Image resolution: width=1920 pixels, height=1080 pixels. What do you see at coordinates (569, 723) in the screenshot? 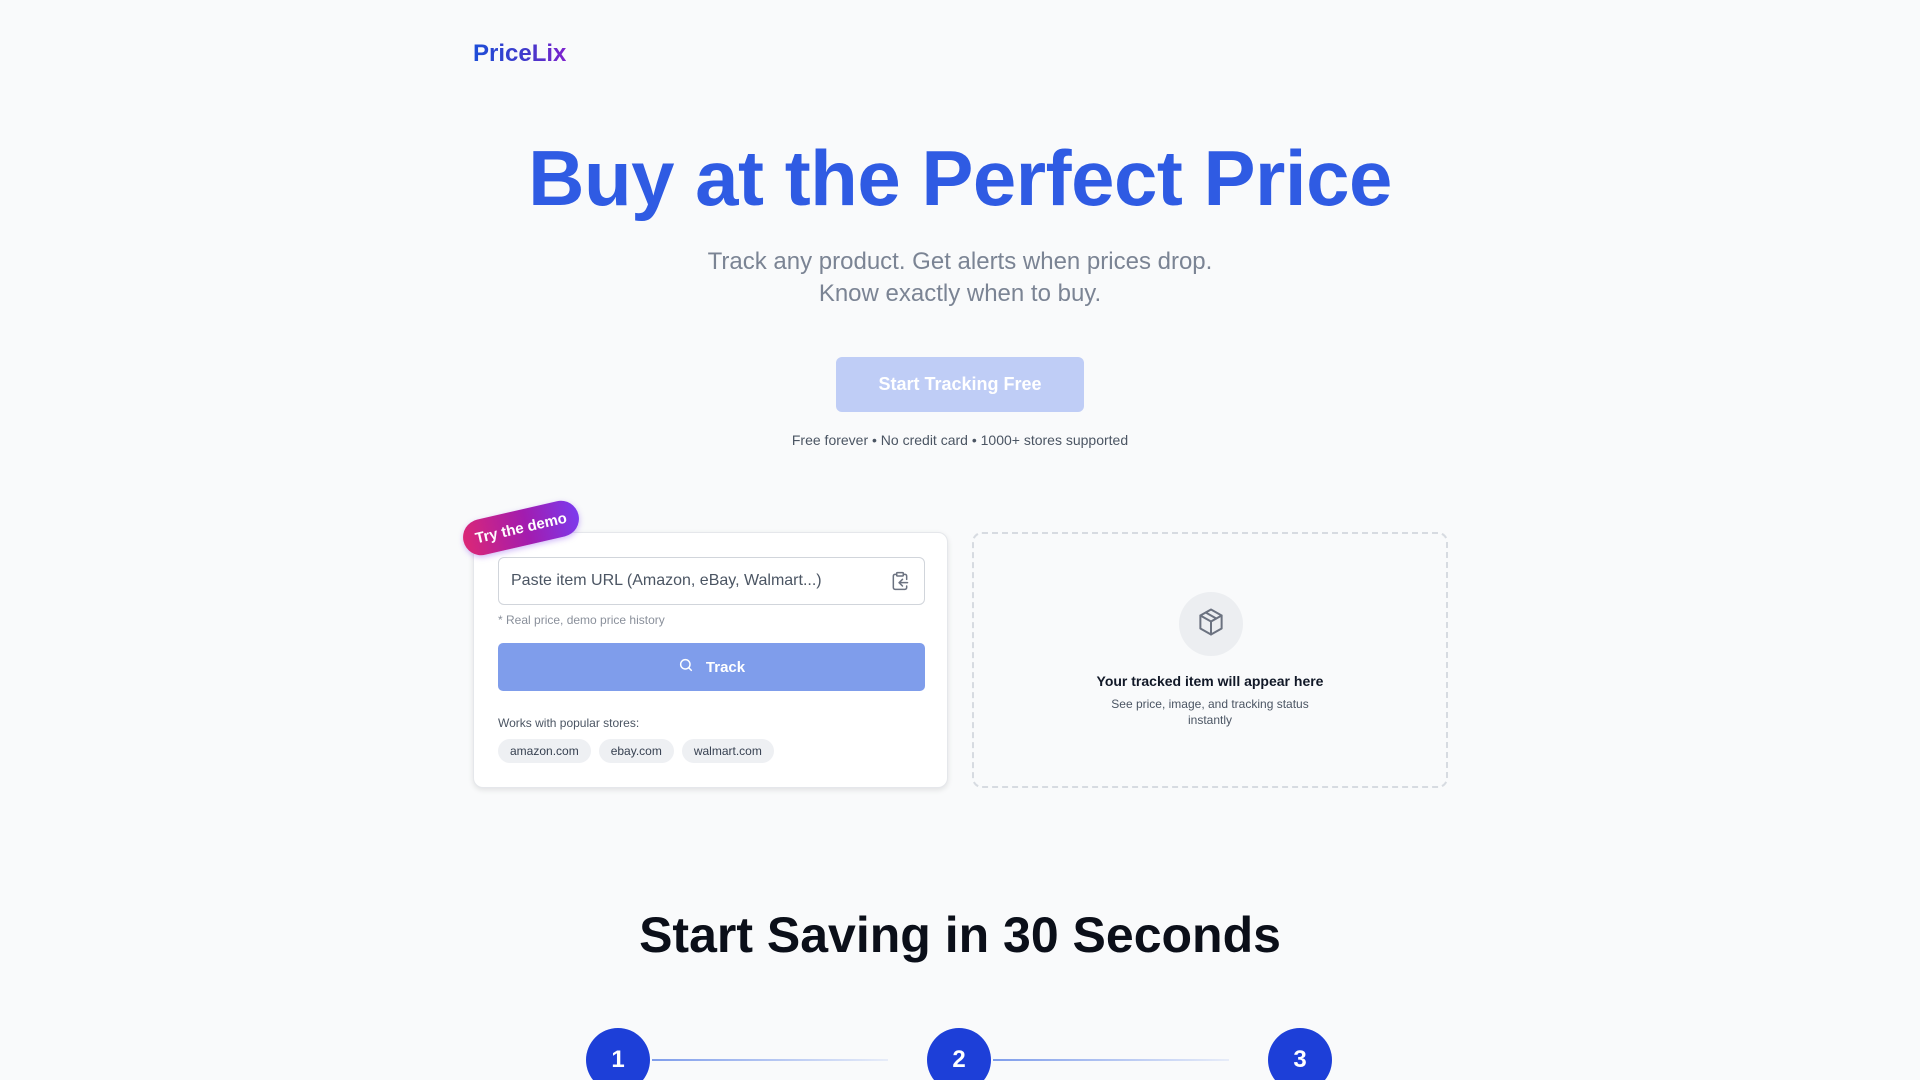
I see `stores-label: Works with popular stores:` at bounding box center [569, 723].